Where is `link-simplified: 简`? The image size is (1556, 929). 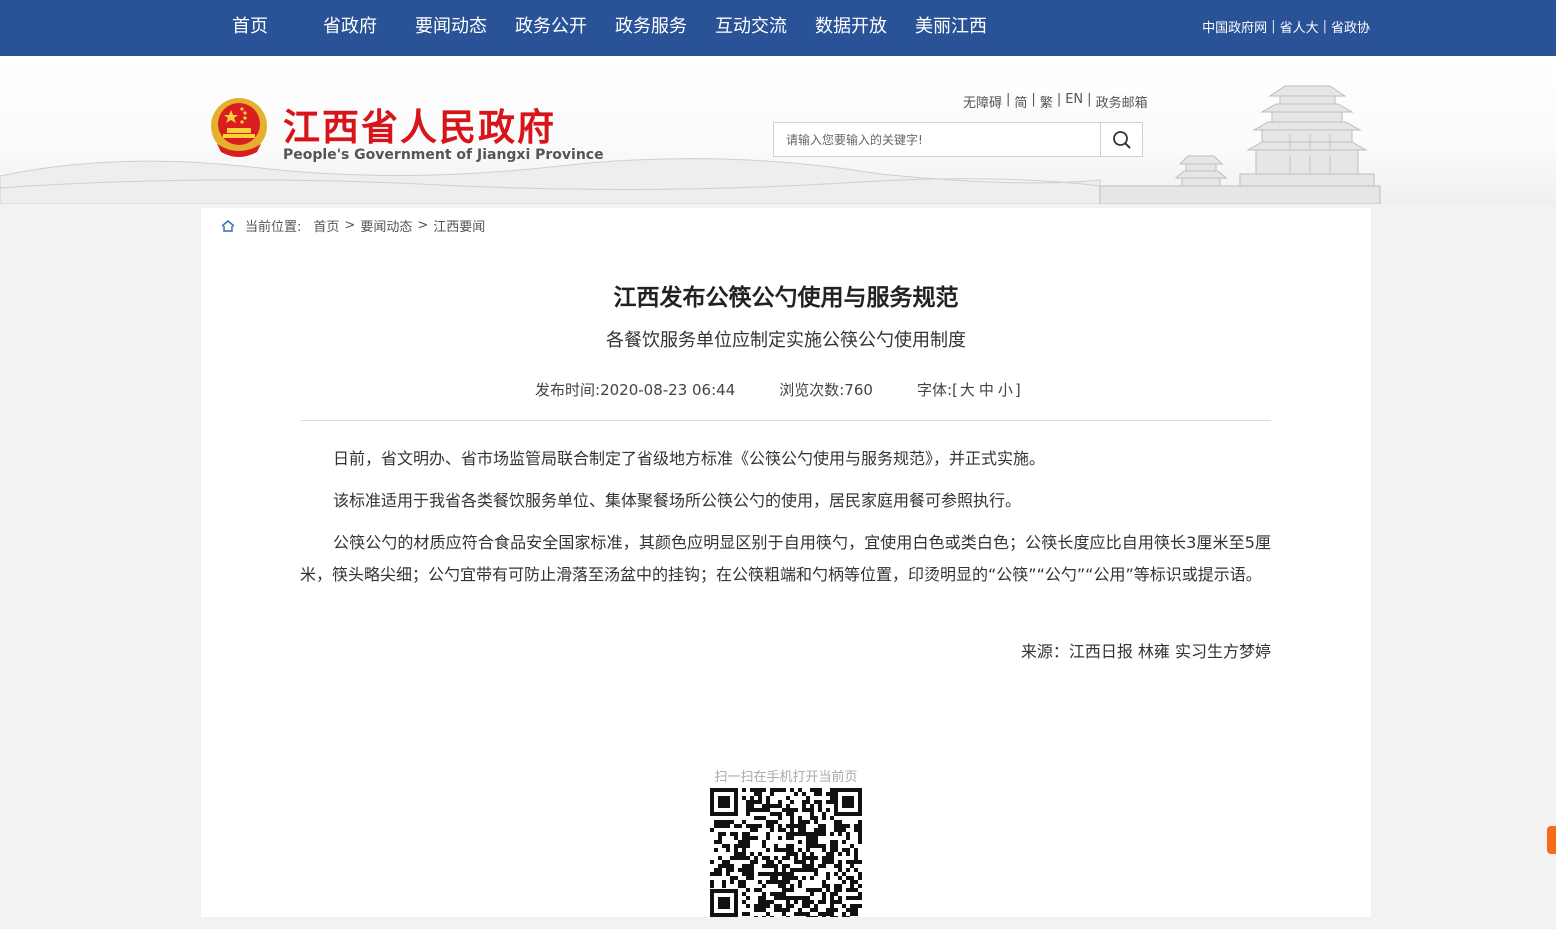 link-simplified: 简 is located at coordinates (1020, 101).